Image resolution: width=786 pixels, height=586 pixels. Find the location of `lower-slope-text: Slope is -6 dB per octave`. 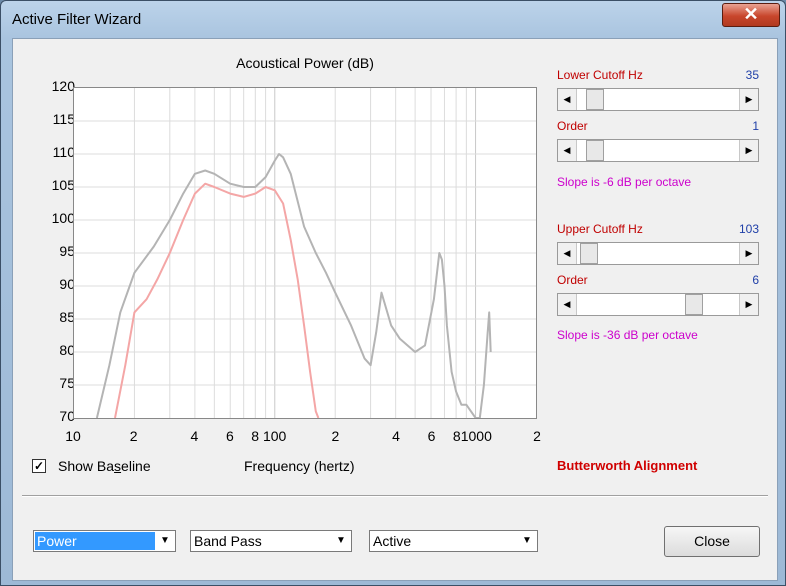

lower-slope-text: Slope is -6 dB per octave is located at coordinates (624, 182).